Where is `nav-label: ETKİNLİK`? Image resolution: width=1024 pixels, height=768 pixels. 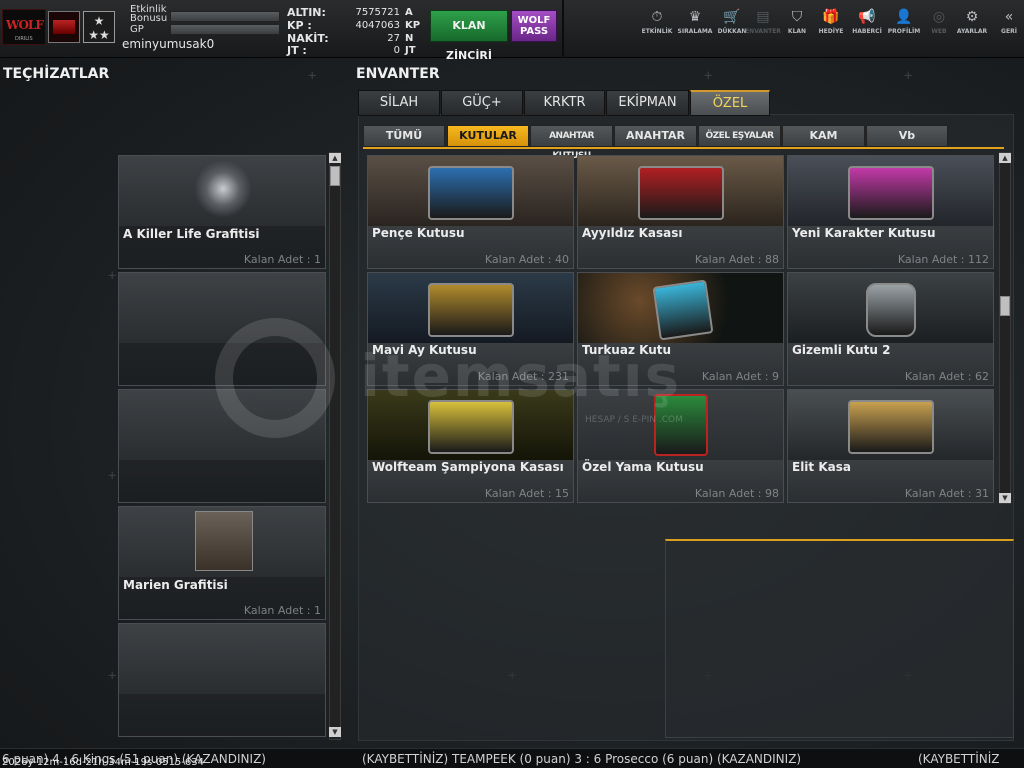
nav-label: ETKİNLİK is located at coordinates (657, 31).